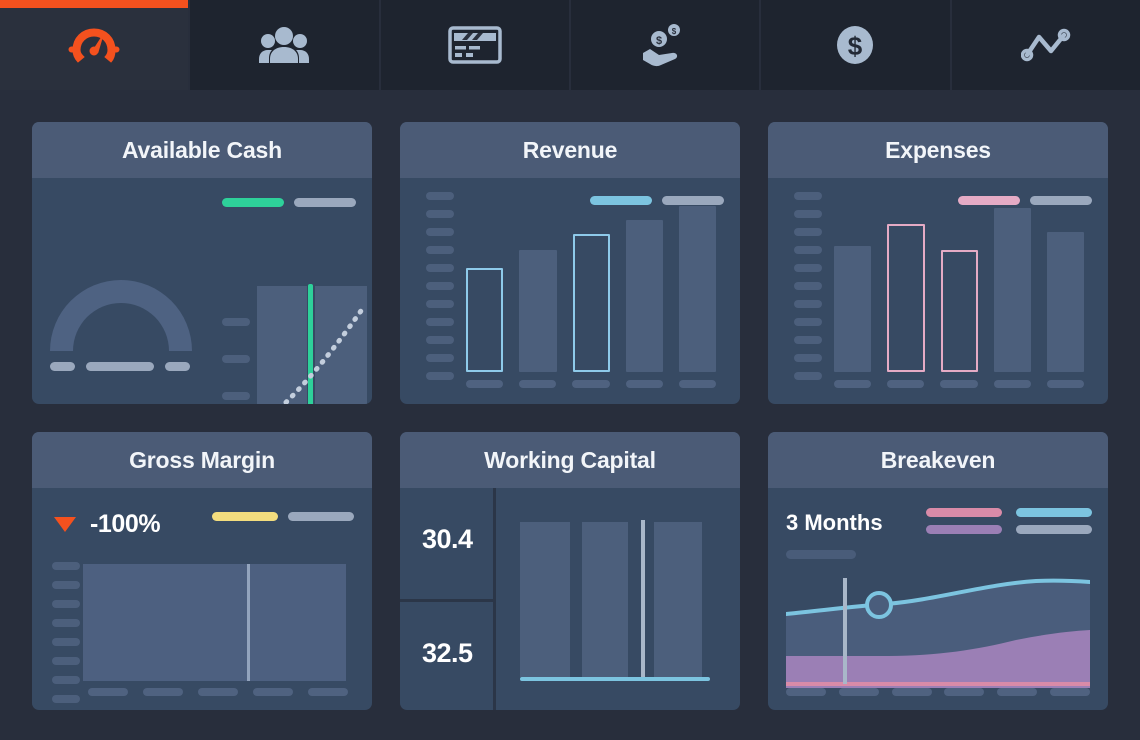 Image resolution: width=1140 pixels, height=740 pixels. I want to click on card-body: 30.4 32.5, so click(570, 599).